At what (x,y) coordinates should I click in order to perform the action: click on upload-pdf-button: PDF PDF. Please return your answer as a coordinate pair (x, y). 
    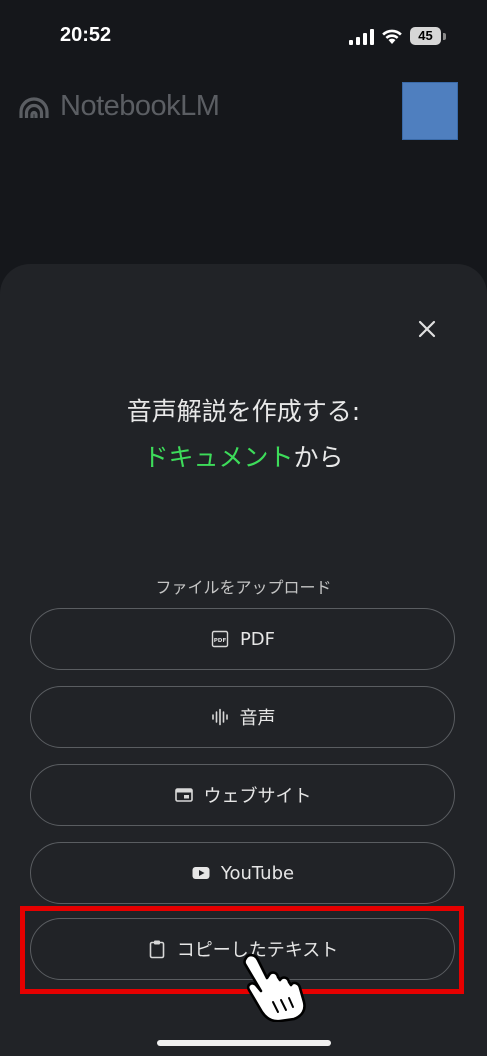
    Looking at the image, I should click on (242, 639).